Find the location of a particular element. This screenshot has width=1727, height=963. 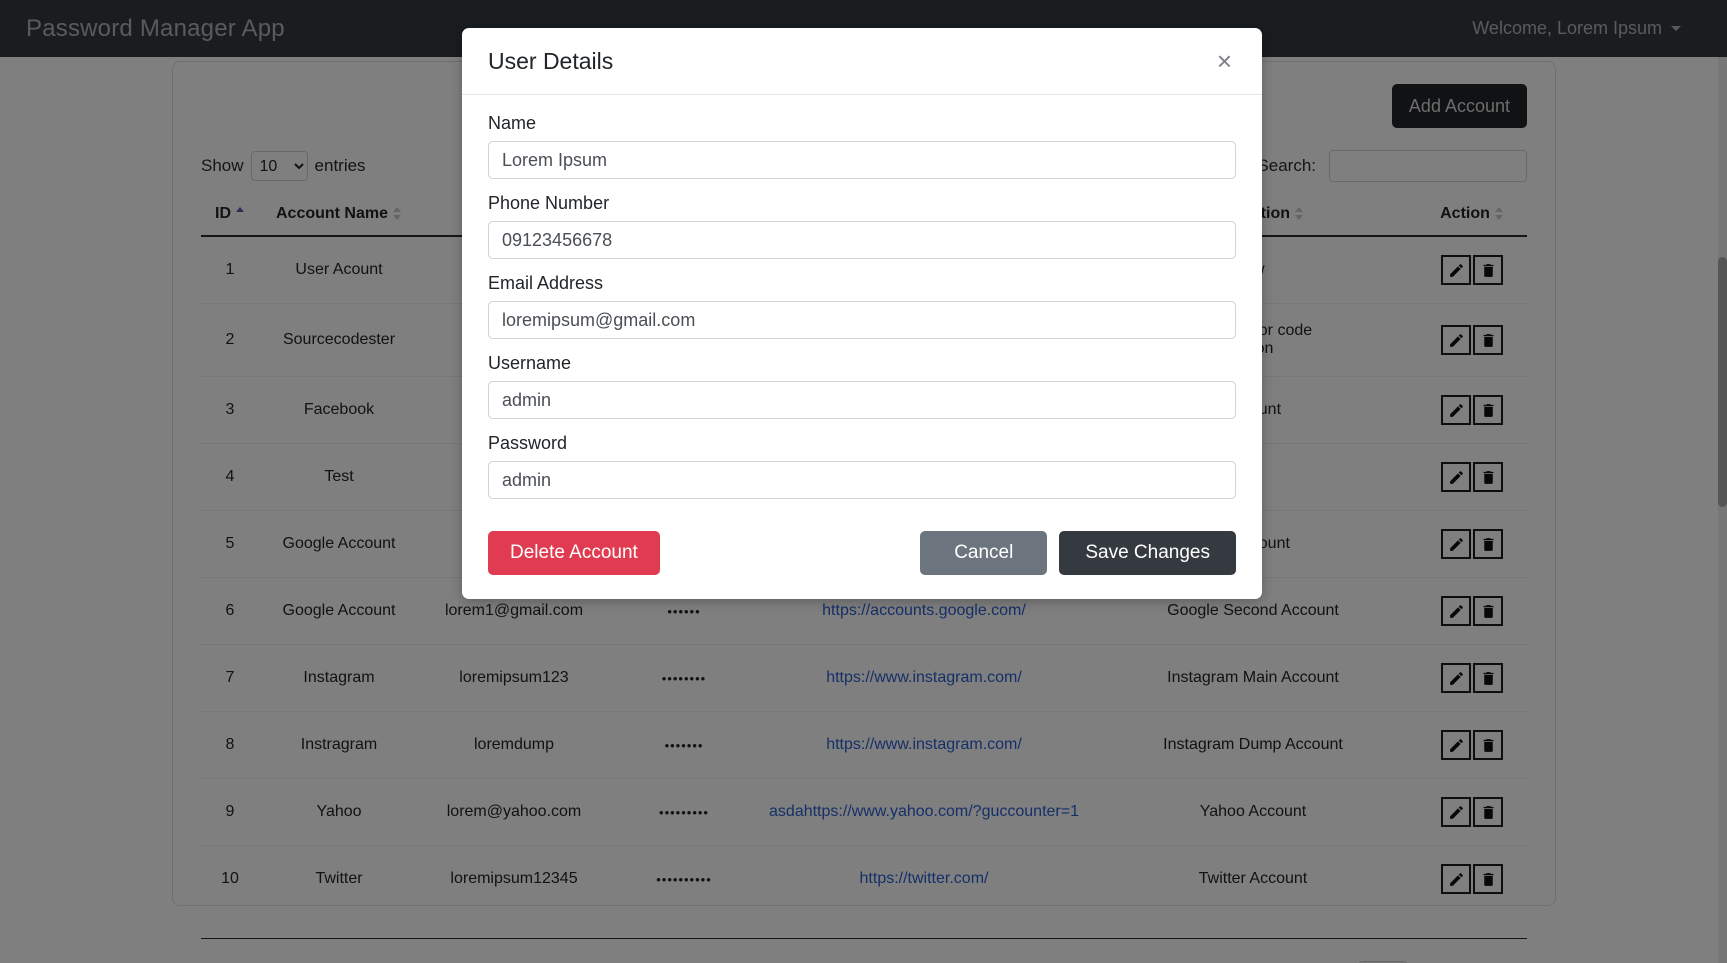

name-field-label: Name is located at coordinates (512, 123).